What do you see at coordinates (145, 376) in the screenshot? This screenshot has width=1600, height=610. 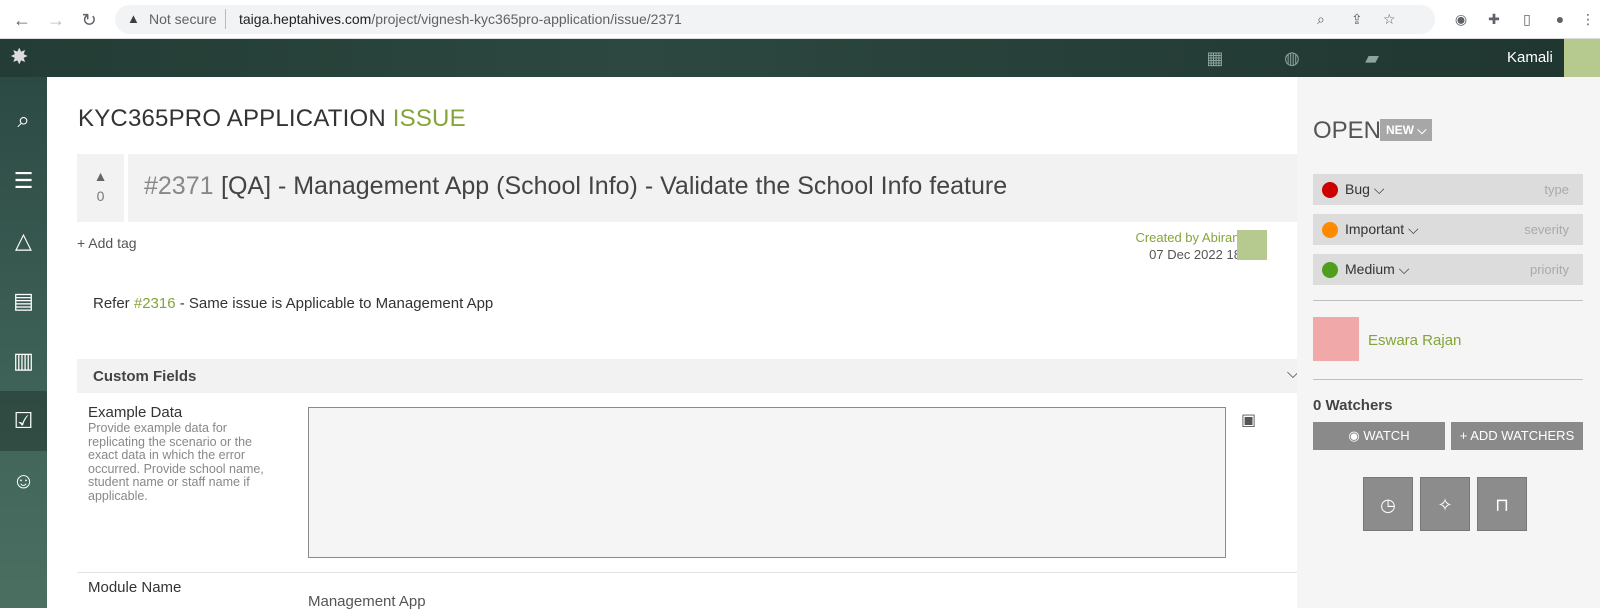 I see `custom-fields-title: Custom Fields` at bounding box center [145, 376].